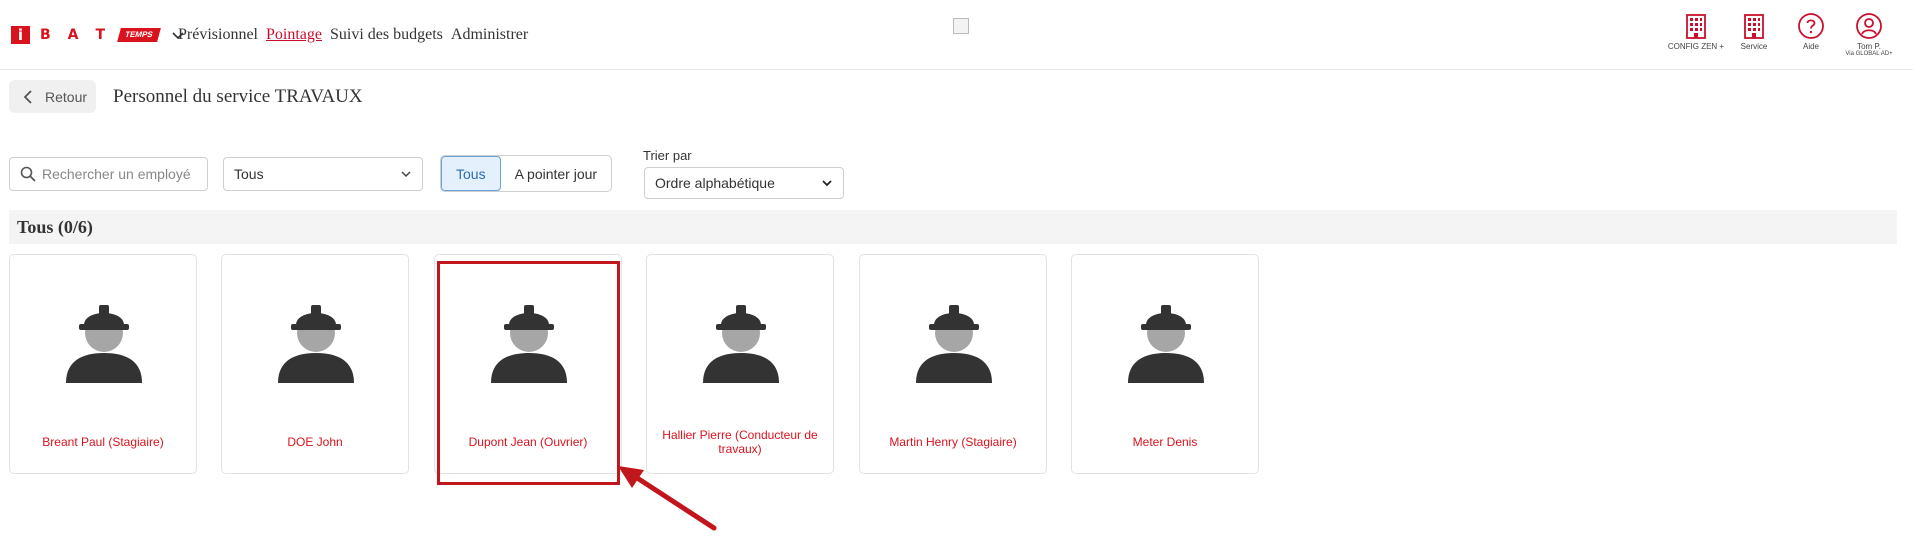  Describe the element at coordinates (139, 35) in the screenshot. I see `logo-temps-tag: TEMPS` at that location.